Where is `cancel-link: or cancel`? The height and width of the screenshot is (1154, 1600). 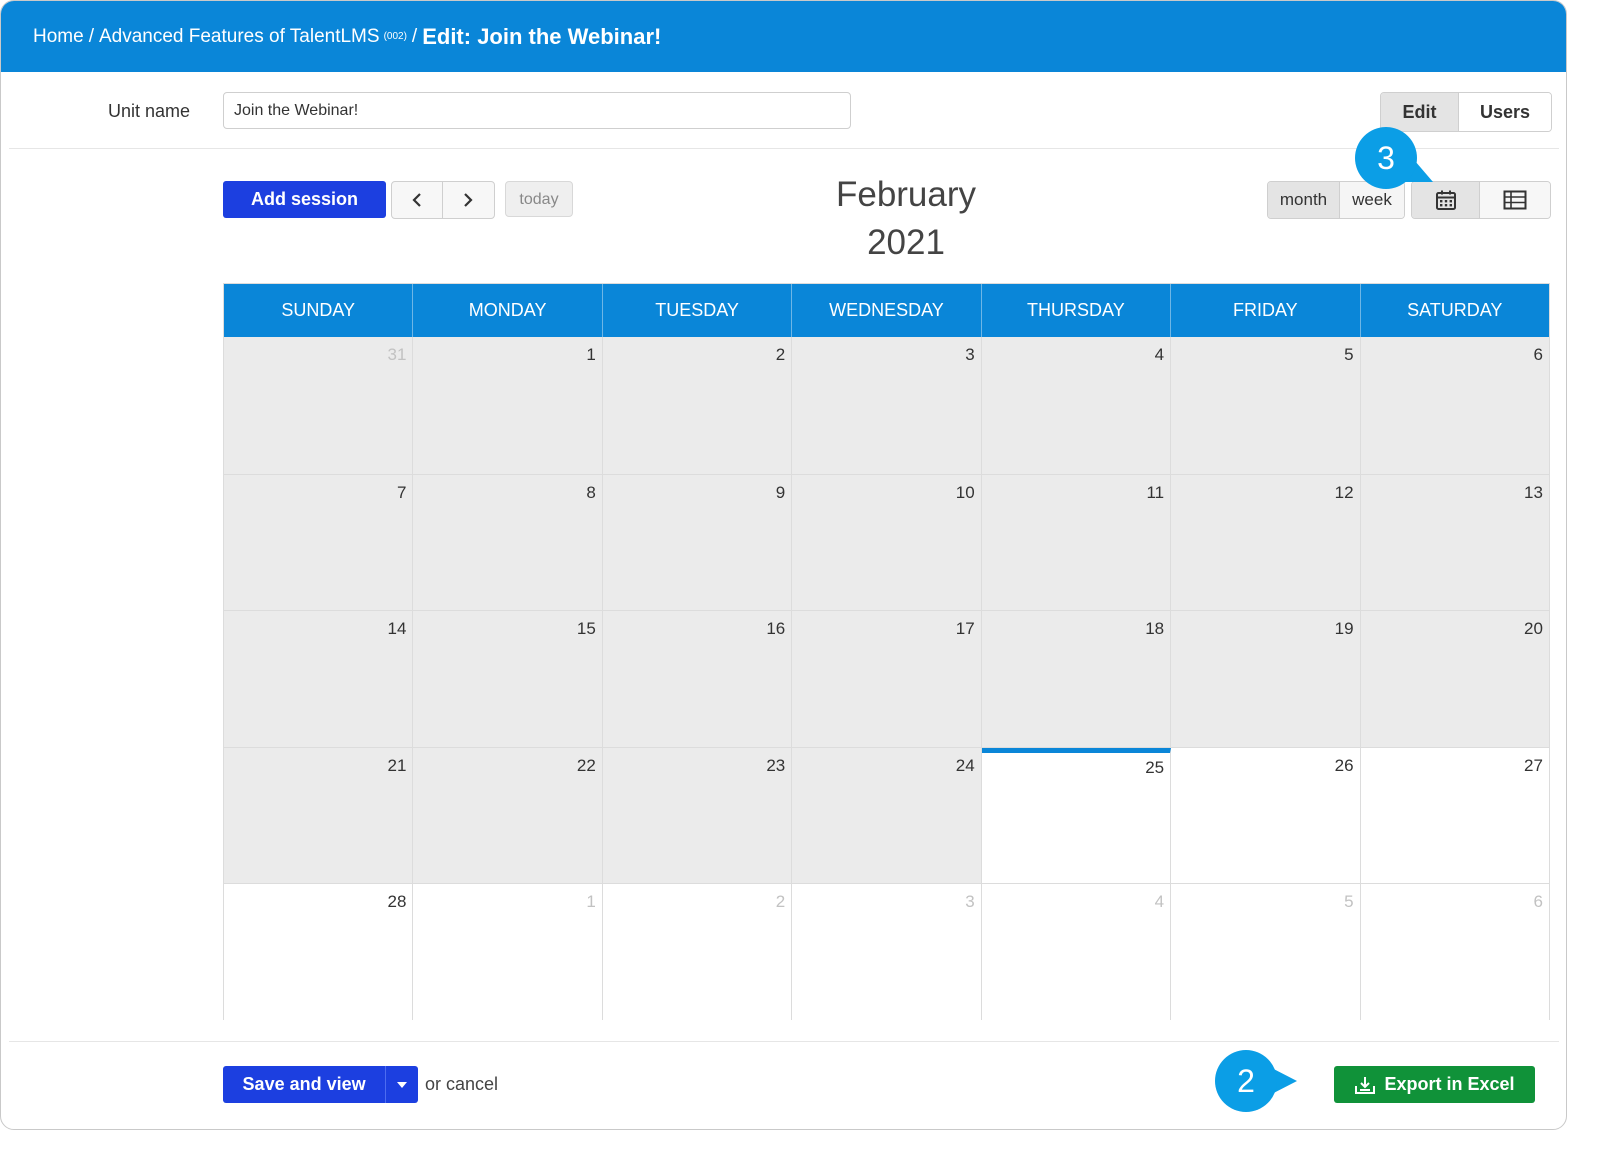 cancel-link: or cancel is located at coordinates (461, 1084).